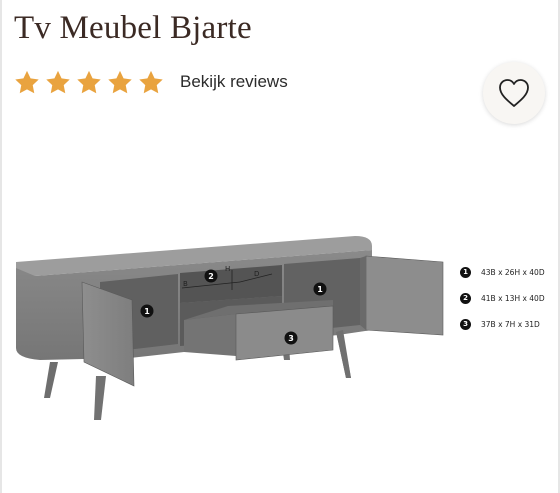  I want to click on right-door, so click(404, 295).